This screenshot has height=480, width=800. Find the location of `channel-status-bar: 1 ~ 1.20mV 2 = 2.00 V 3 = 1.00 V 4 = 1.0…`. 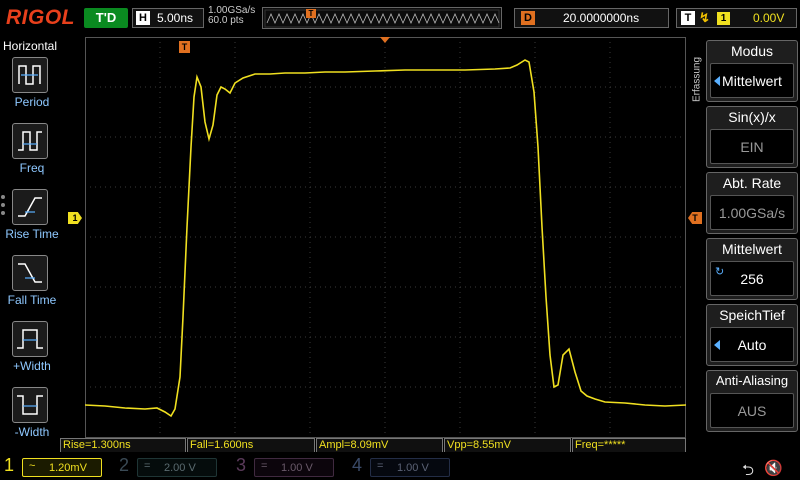

channel-status-bar: 1 ~ 1.20mV 2 = 2.00 V 3 = 1.00 V 4 = 1.0… is located at coordinates (400, 467).